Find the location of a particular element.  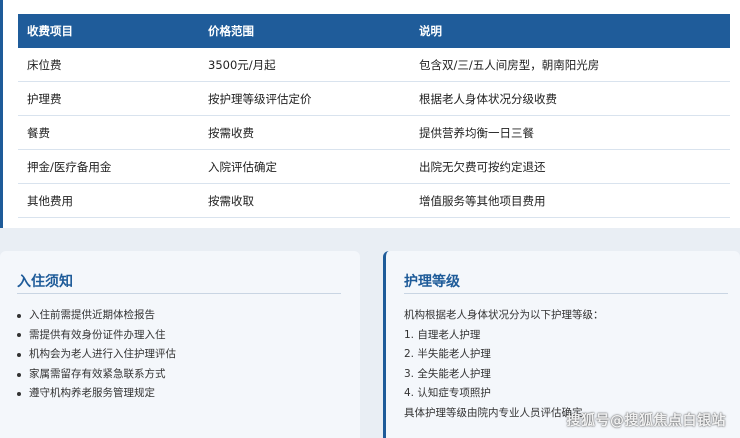

cell-price: 3500元/月起 is located at coordinates (304, 65).